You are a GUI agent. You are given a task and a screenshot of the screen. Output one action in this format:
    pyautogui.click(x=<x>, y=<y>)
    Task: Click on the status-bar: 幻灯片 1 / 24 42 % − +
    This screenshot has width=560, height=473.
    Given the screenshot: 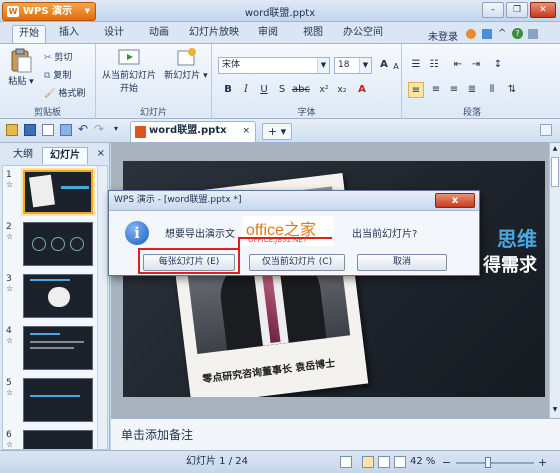 What is the action you would take?
    pyautogui.click(x=280, y=461)
    